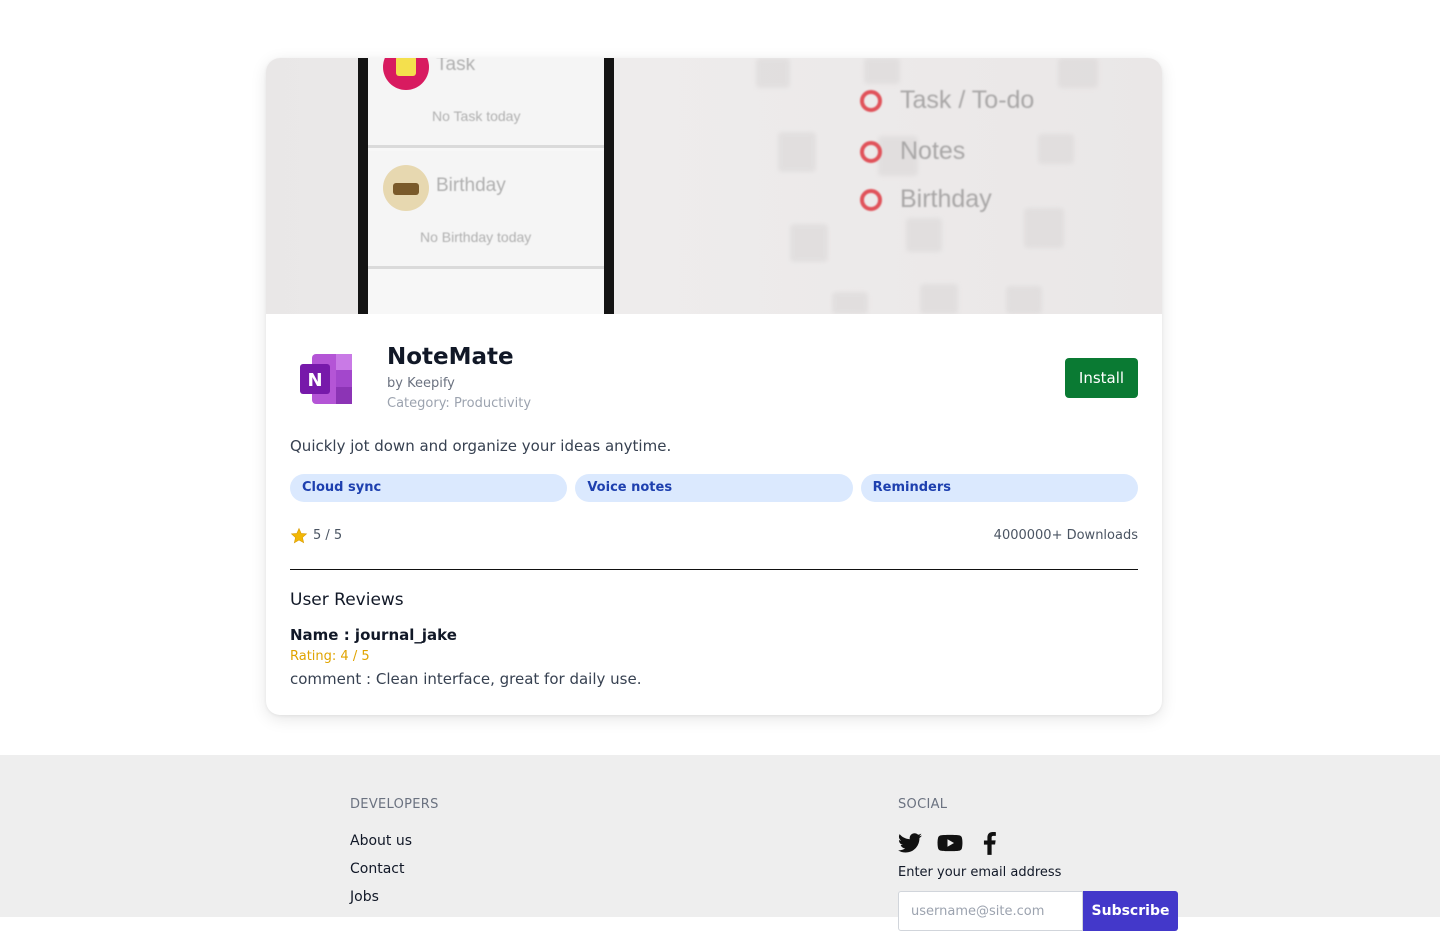  I want to click on feature-tags: Cloud sync Voice notes Reminders, so click(714, 488).